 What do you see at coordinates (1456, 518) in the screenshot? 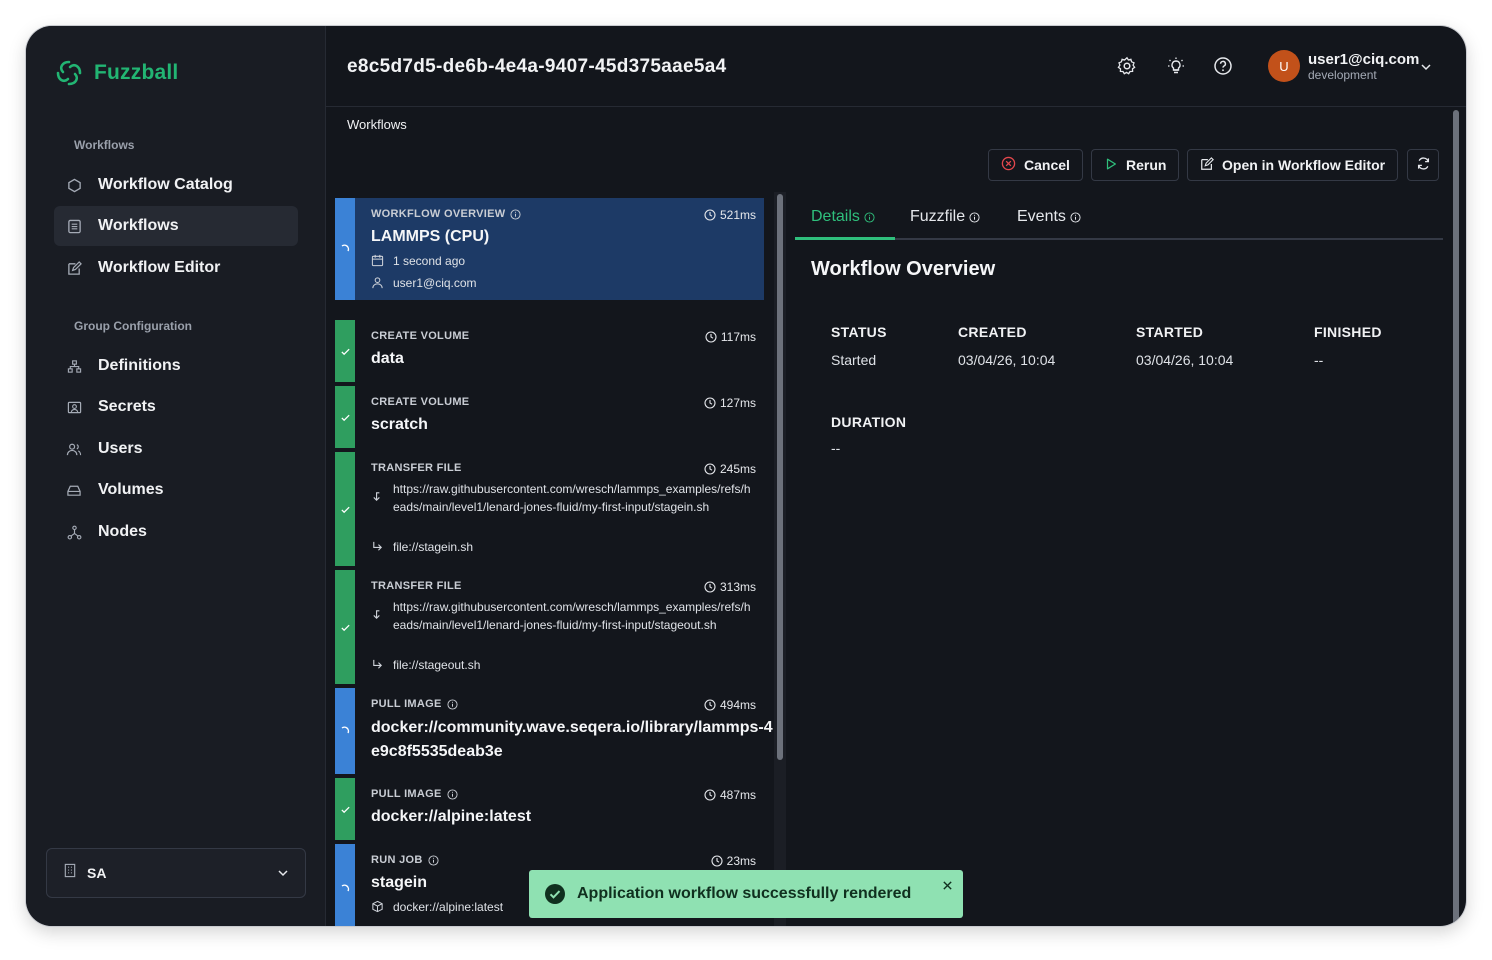
I see `page-scrollbar` at bounding box center [1456, 518].